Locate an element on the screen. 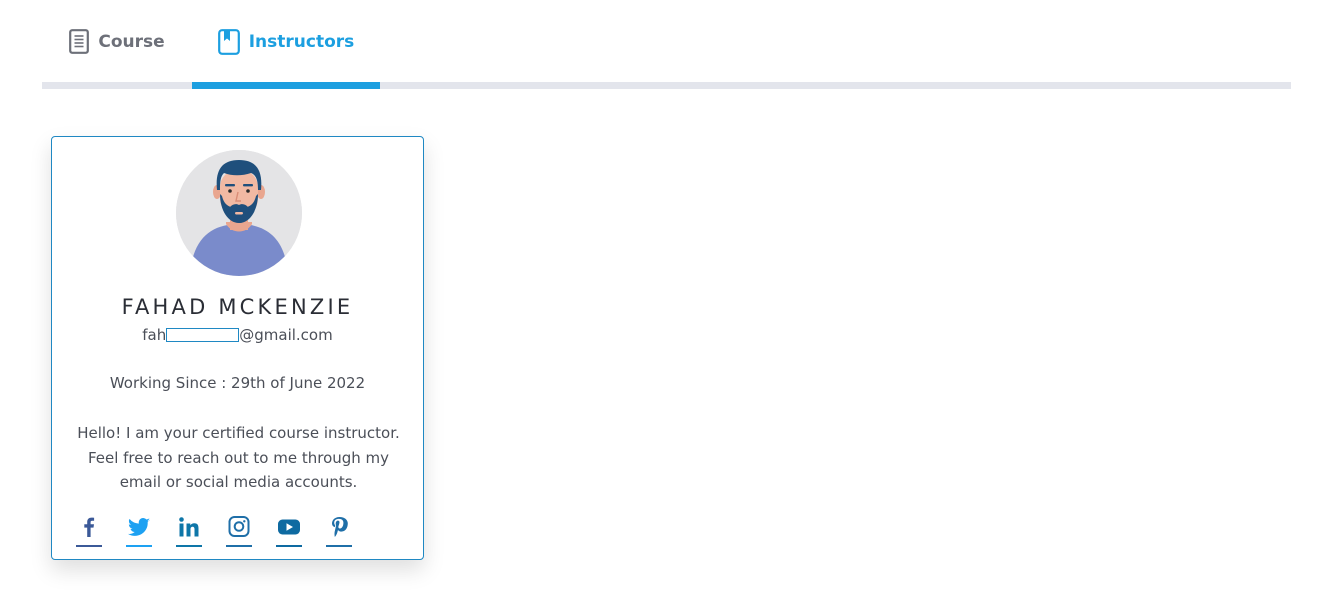  facebook-link is located at coordinates (89, 531).